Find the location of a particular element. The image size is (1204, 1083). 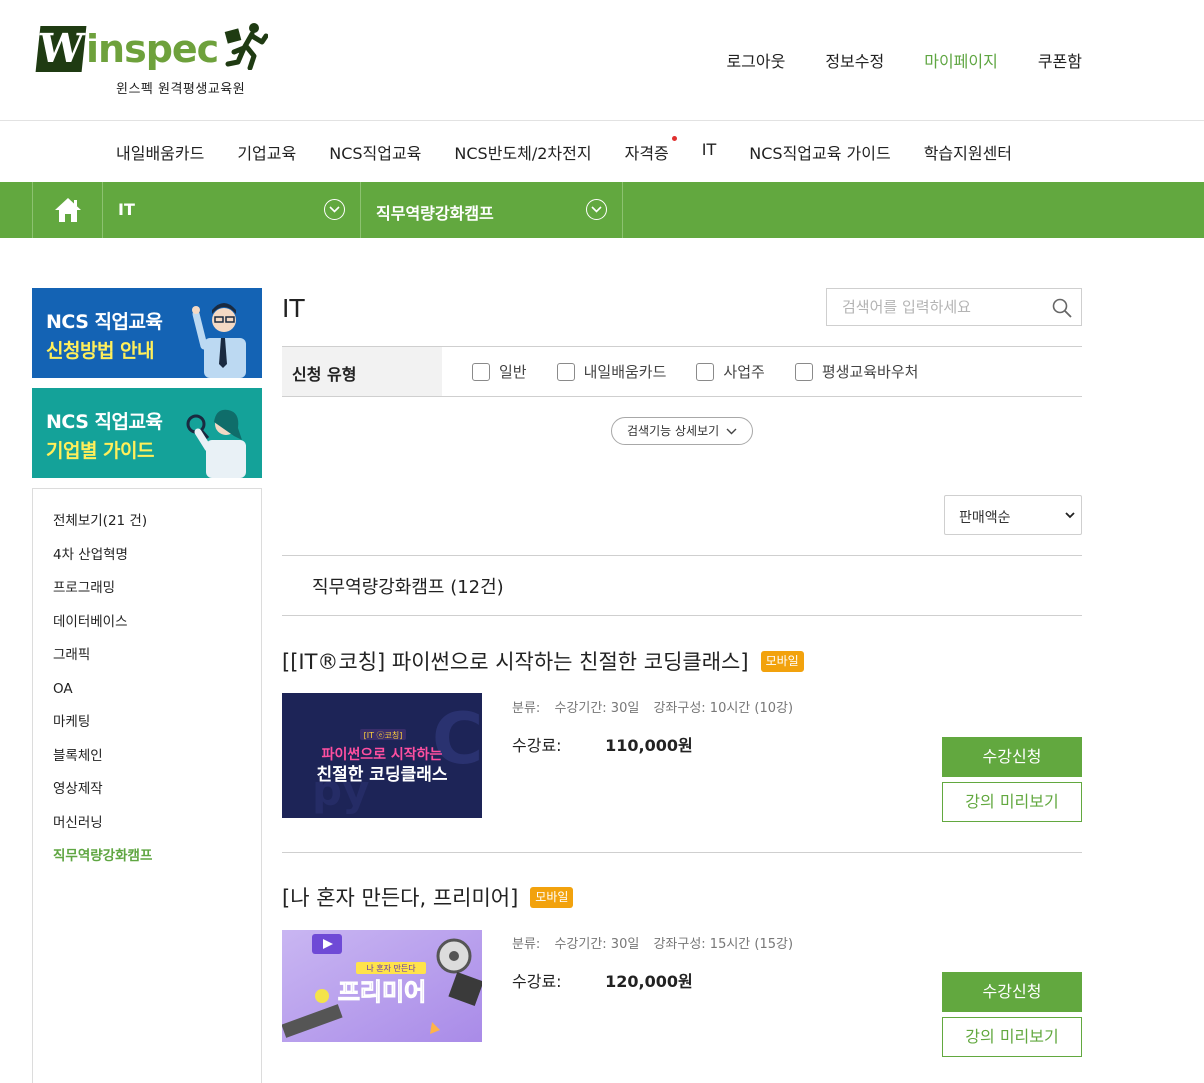

category-job-camp: 직무역량강화캠프 is located at coordinates (147, 863).